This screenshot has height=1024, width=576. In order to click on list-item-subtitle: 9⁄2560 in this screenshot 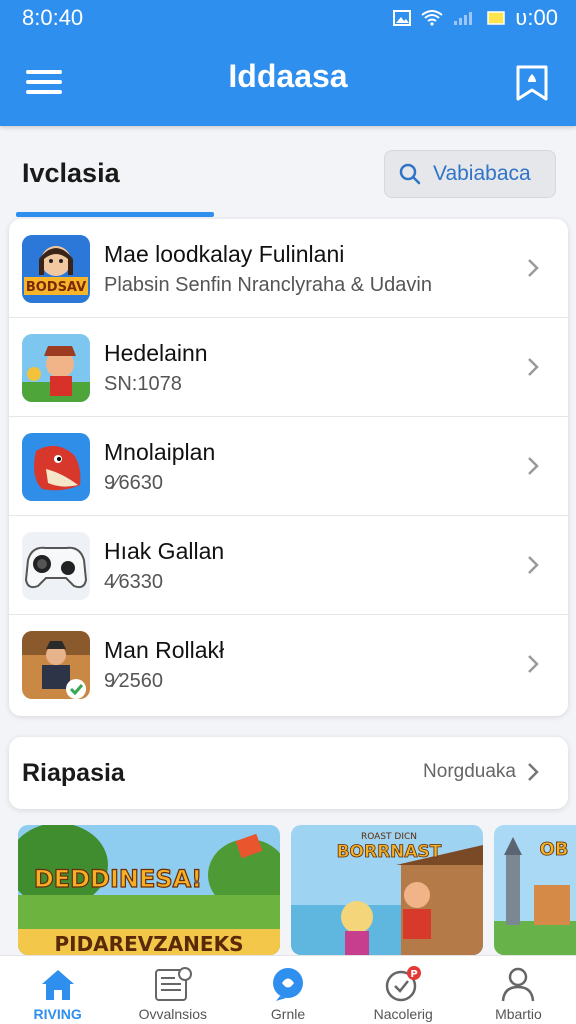, I will do `click(133, 681)`.